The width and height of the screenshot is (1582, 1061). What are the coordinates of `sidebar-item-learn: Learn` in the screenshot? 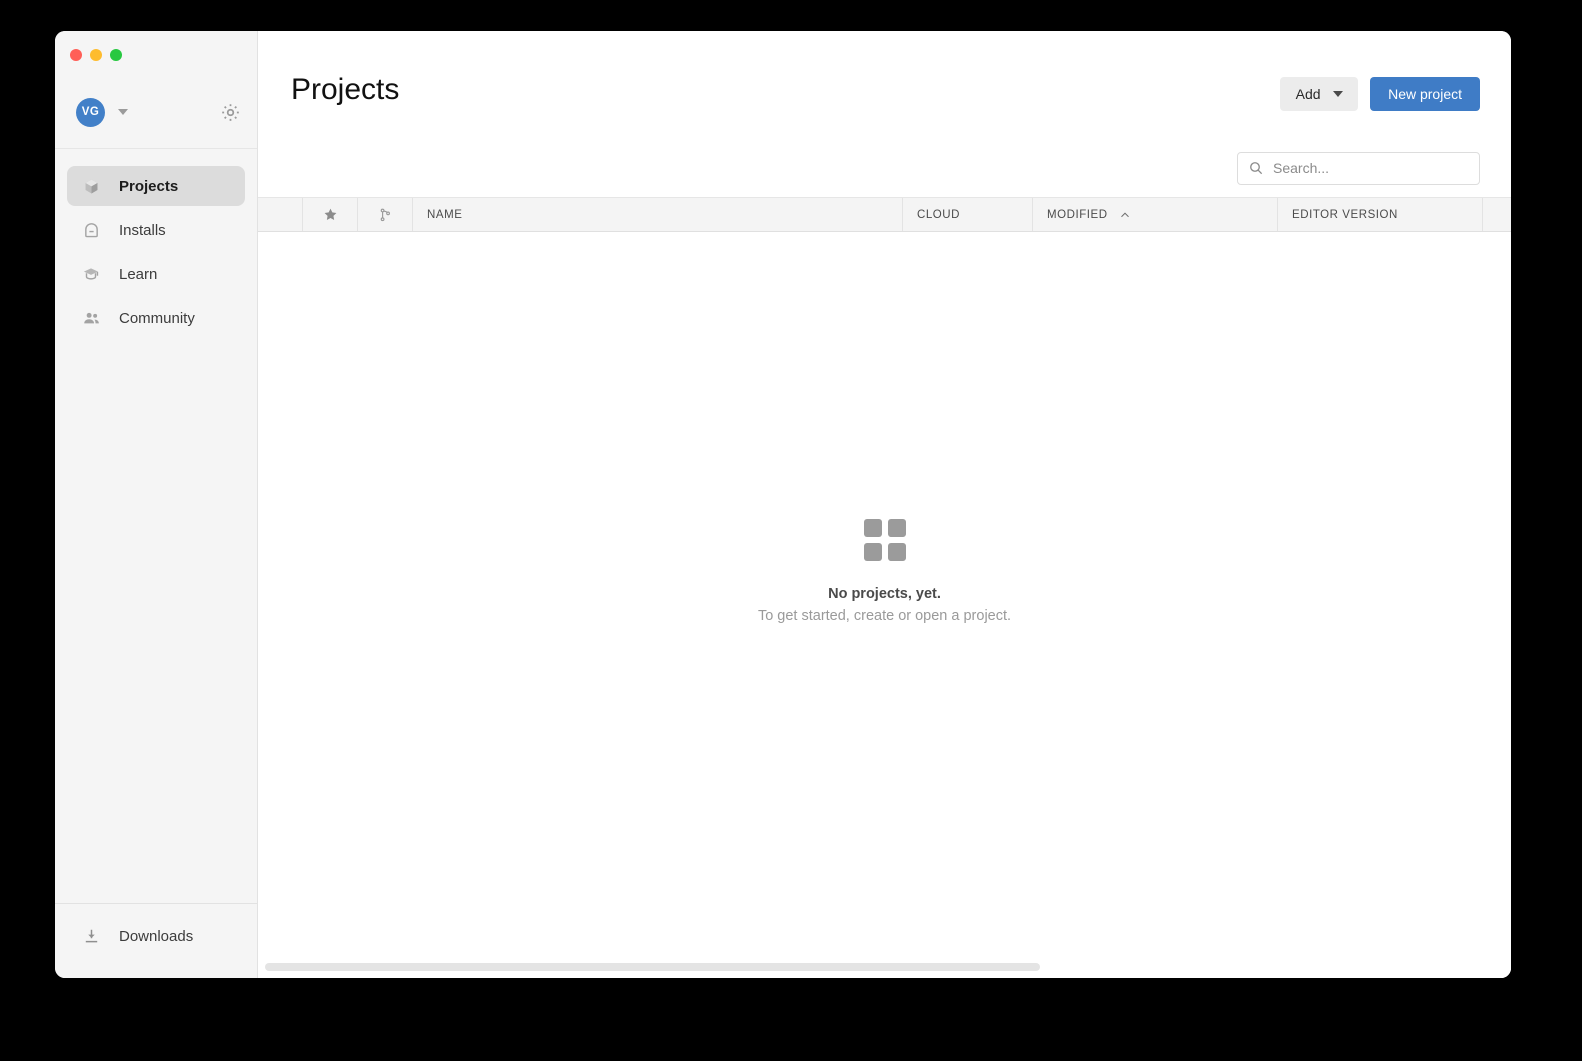 It's located at (156, 274).